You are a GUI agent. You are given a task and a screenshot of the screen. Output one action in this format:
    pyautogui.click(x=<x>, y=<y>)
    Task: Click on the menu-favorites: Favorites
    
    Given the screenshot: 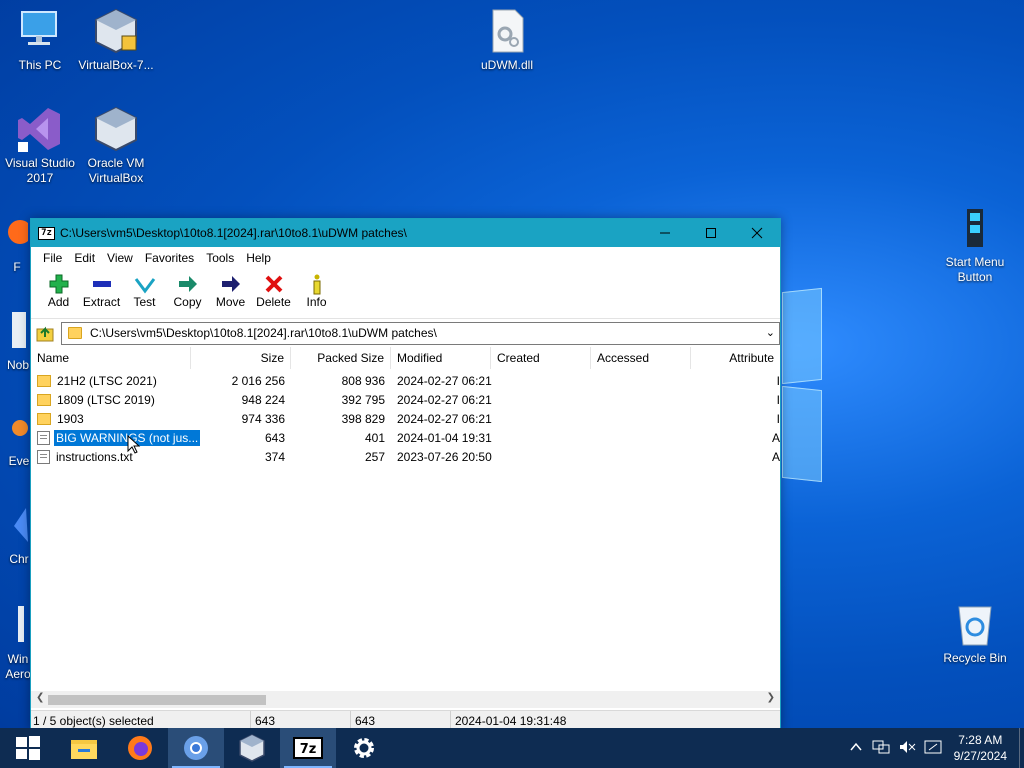 What is the action you would take?
    pyautogui.click(x=169, y=258)
    